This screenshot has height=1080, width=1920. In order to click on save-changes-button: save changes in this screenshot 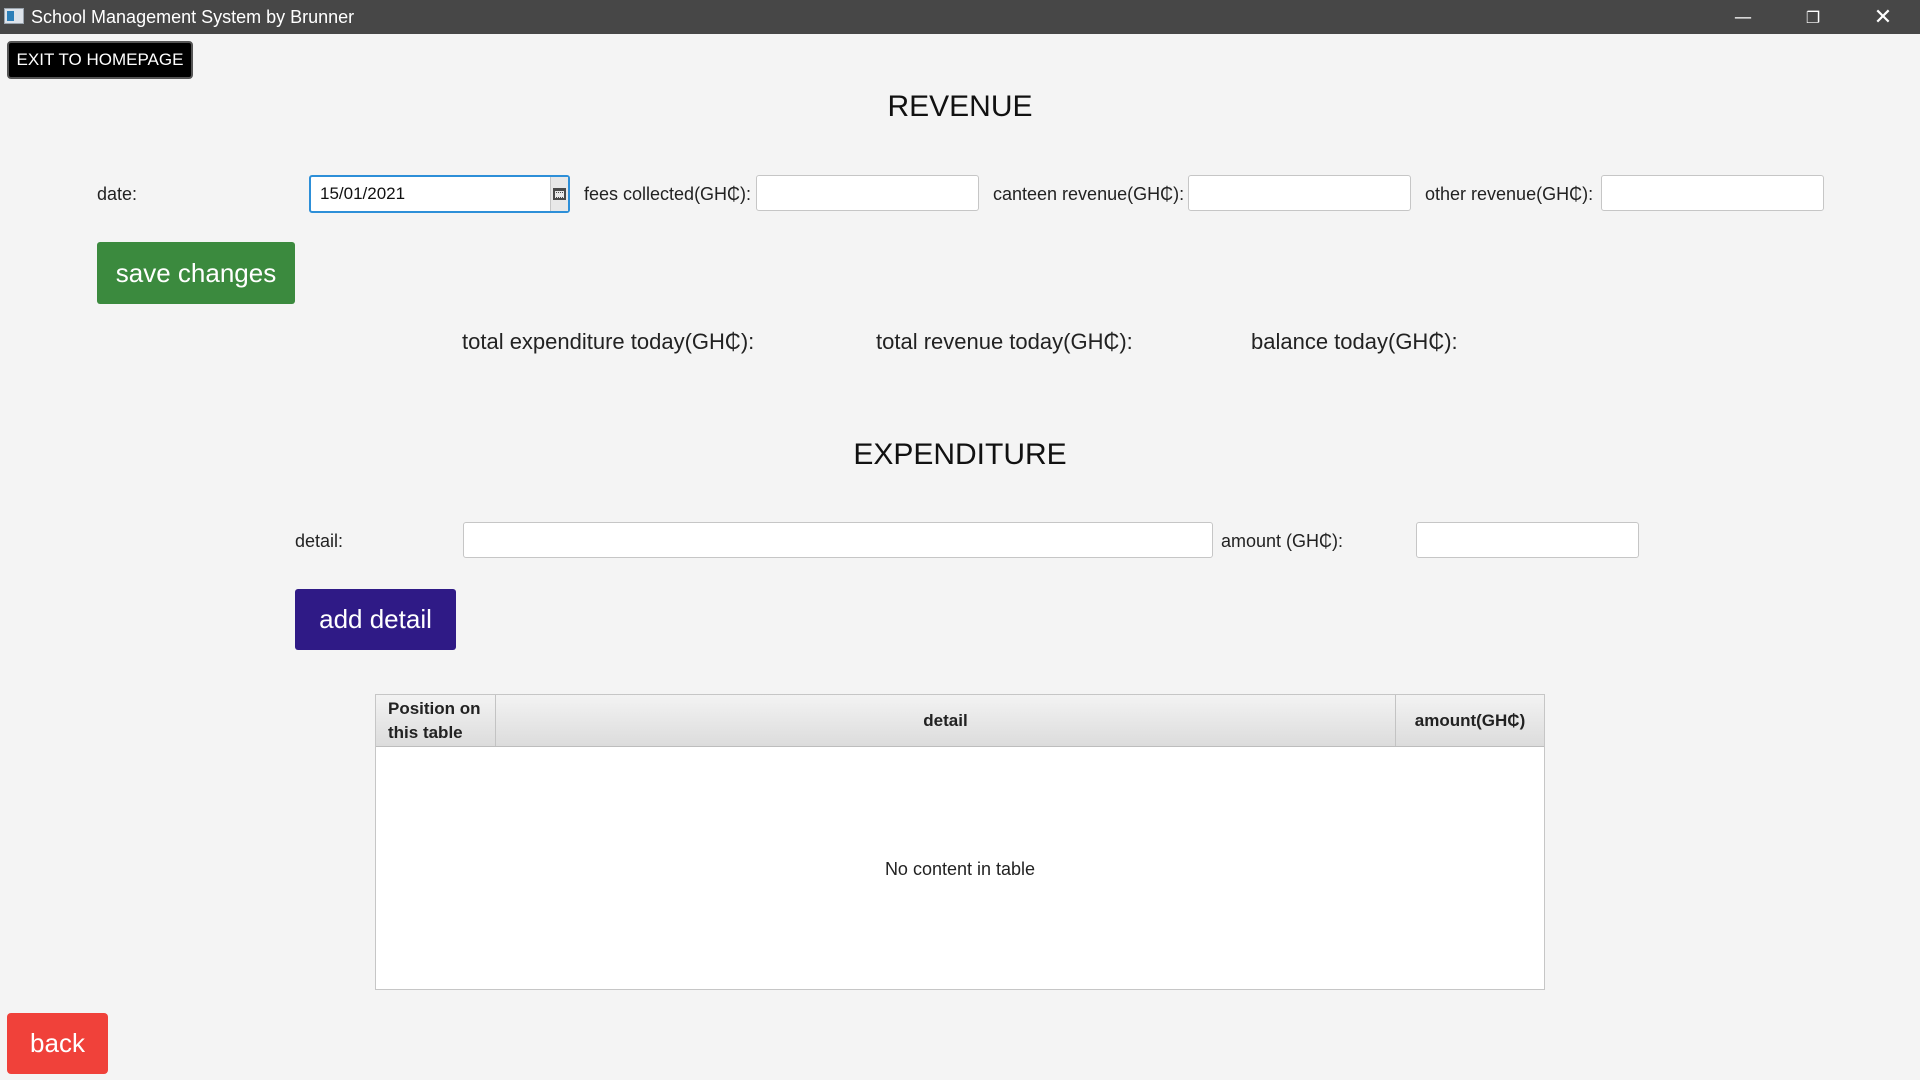, I will do `click(196, 273)`.